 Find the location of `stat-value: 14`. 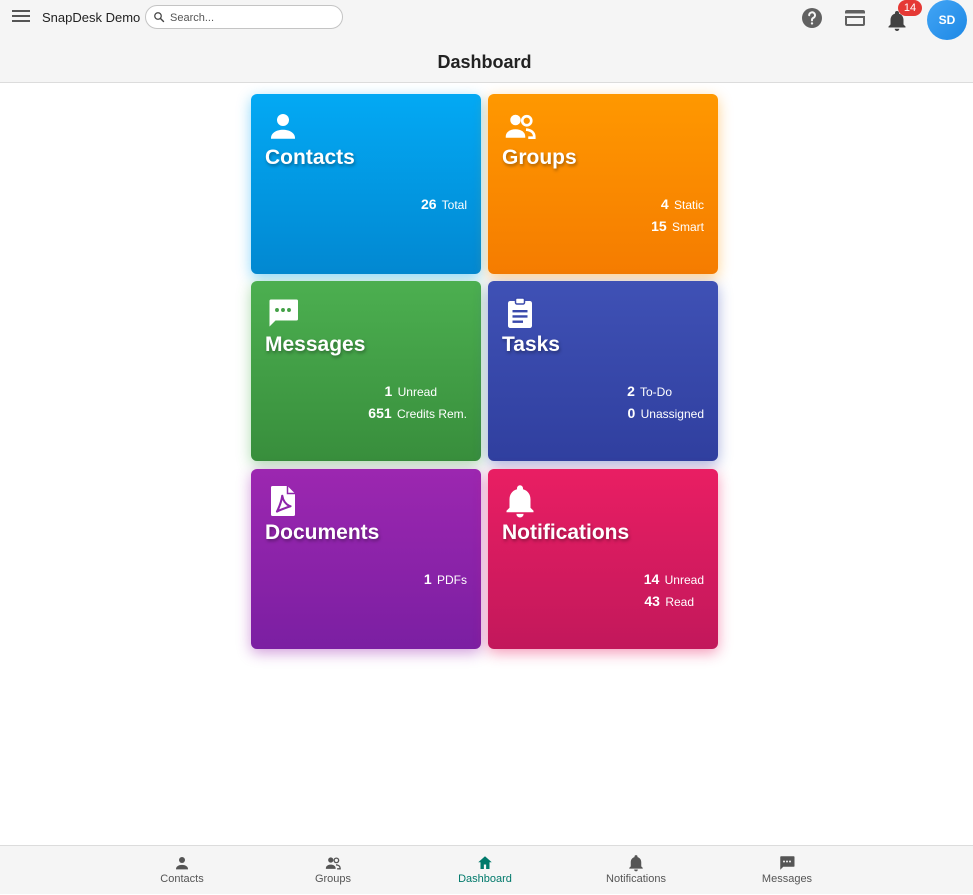

stat-value: 14 is located at coordinates (651, 579).